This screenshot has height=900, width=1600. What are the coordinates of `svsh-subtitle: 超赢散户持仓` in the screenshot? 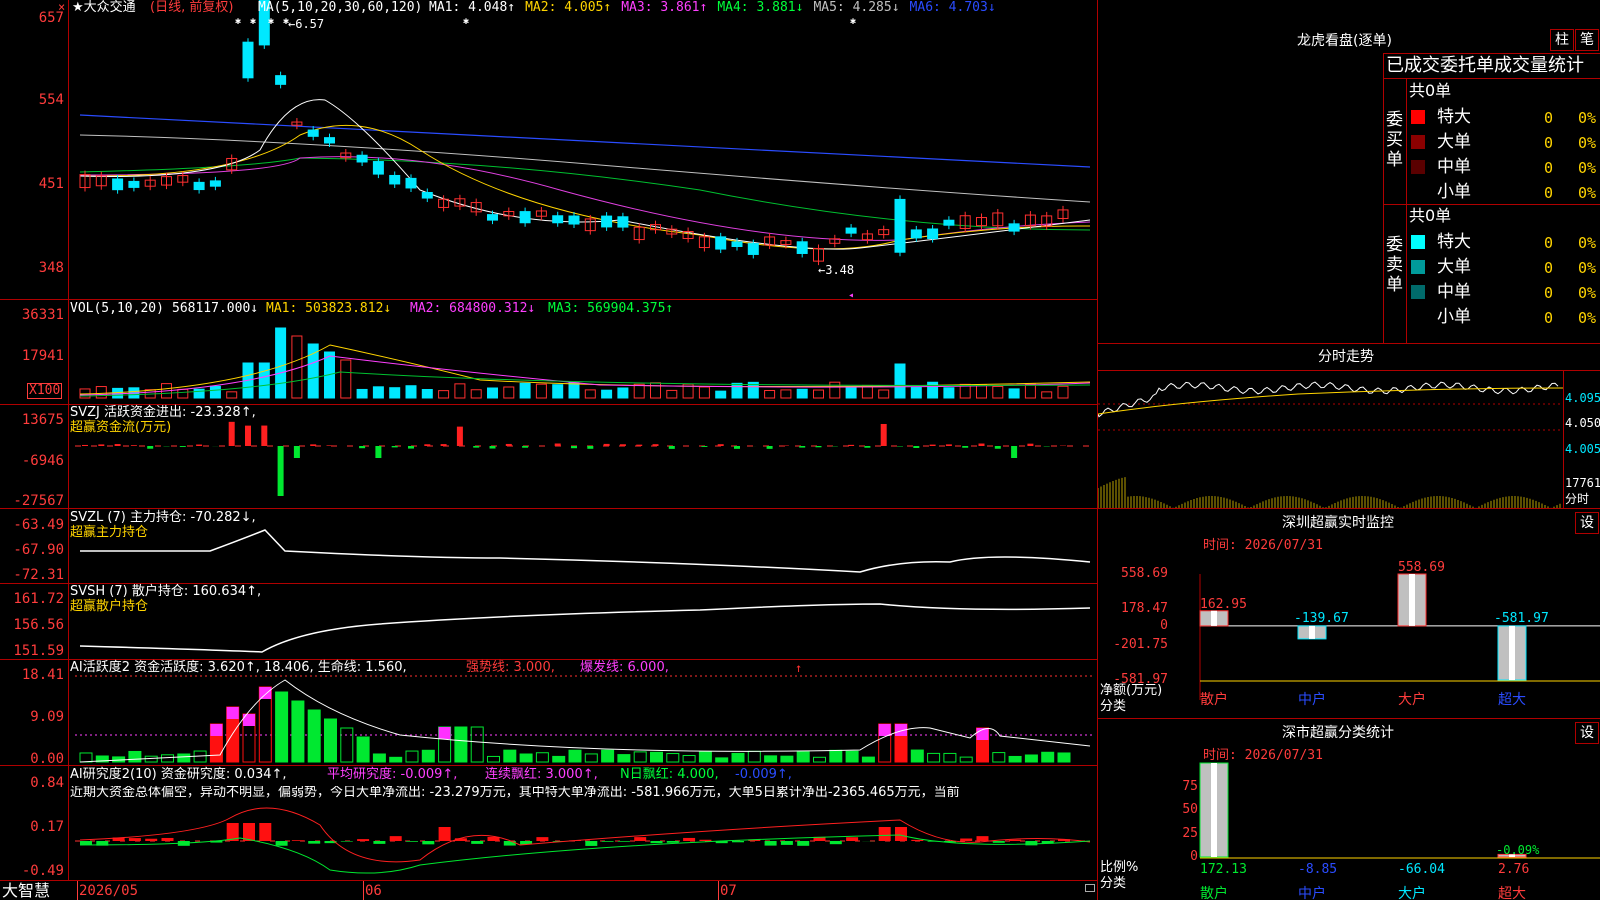 It's located at (109, 606).